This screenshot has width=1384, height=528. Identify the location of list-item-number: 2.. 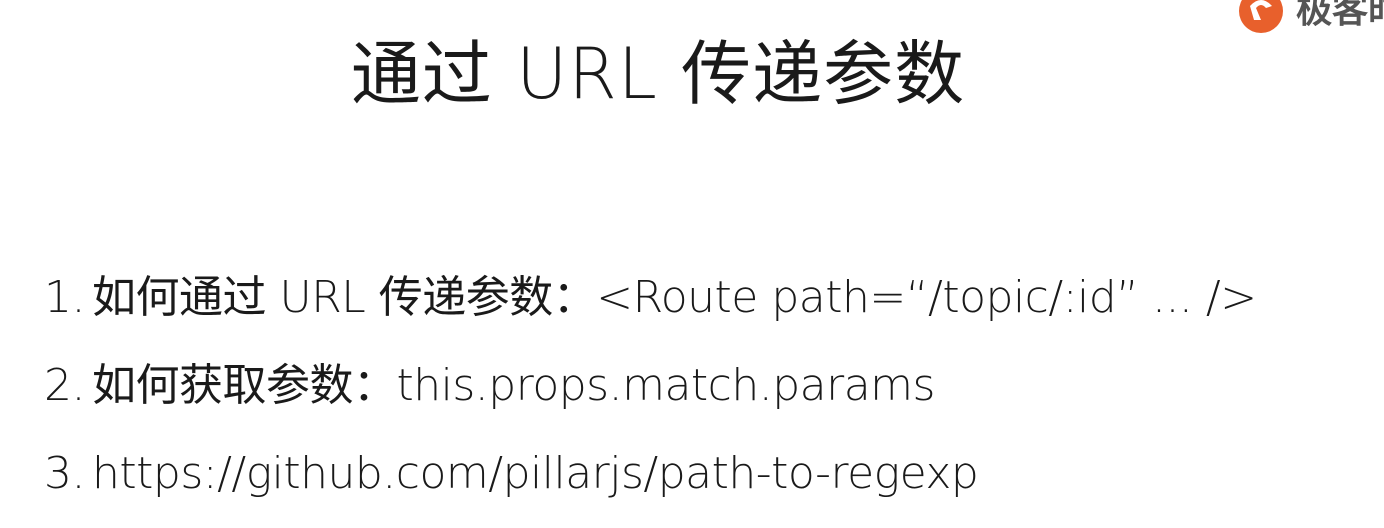
(64, 385).